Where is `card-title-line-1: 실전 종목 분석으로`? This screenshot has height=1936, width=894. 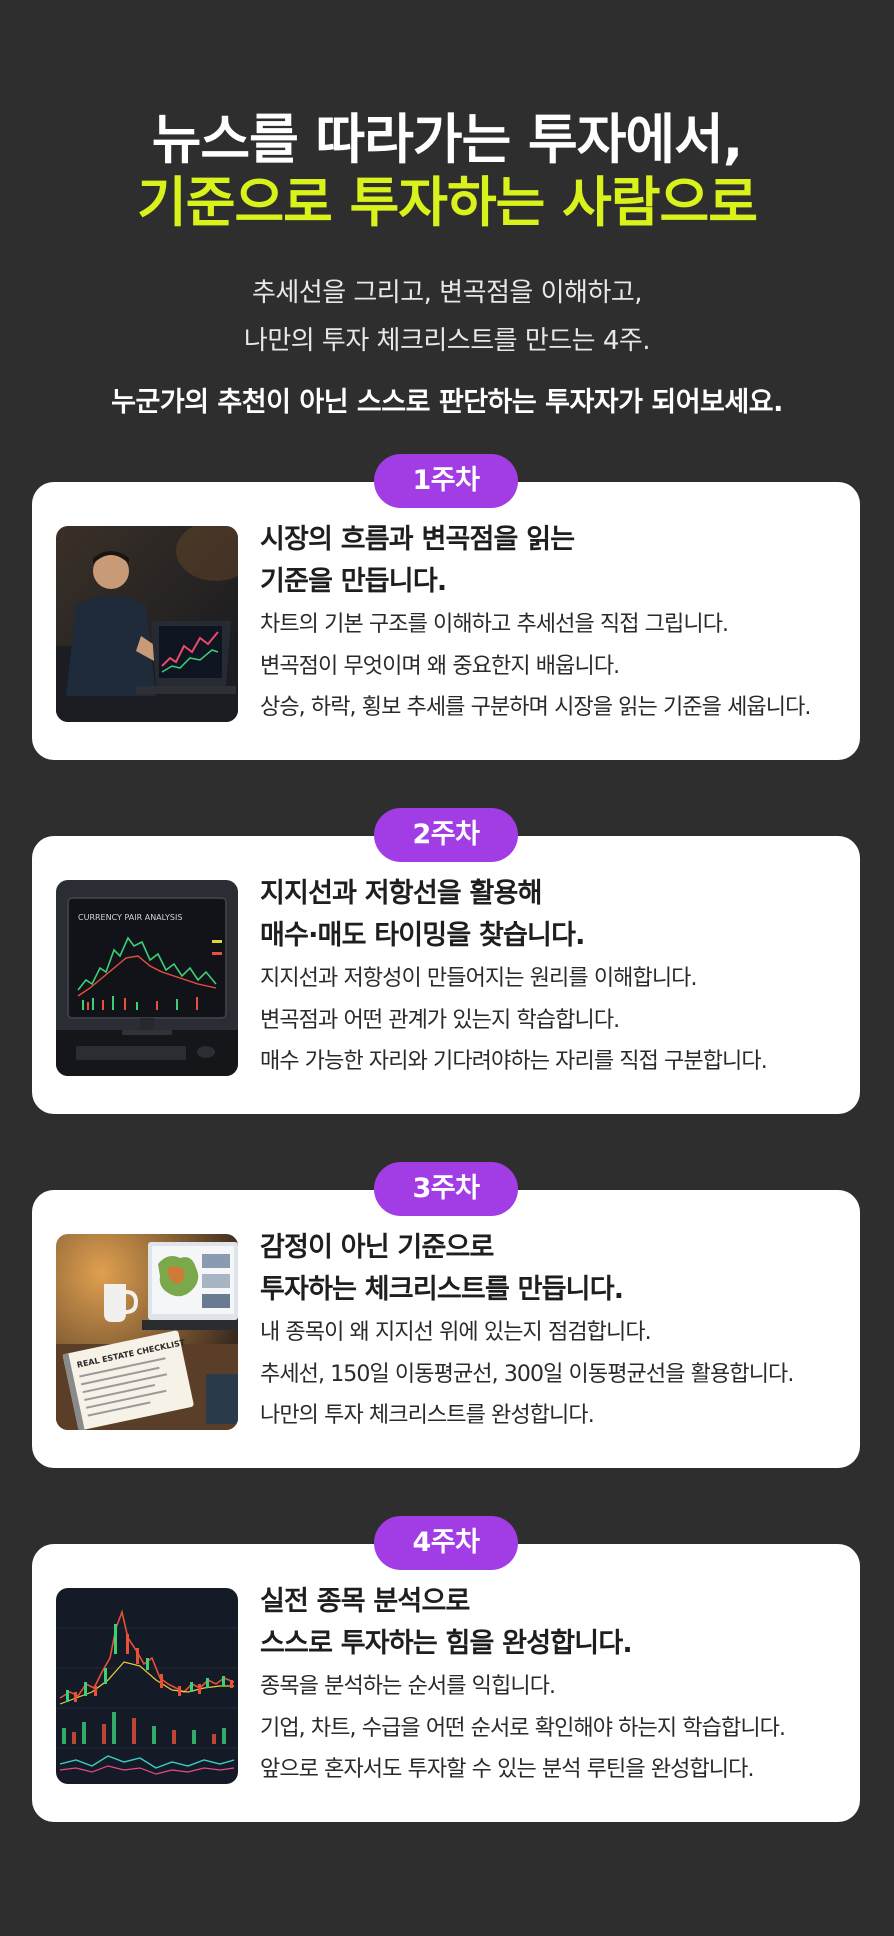 card-title-line-1: 실전 종목 분석으로 is located at coordinates (365, 1601).